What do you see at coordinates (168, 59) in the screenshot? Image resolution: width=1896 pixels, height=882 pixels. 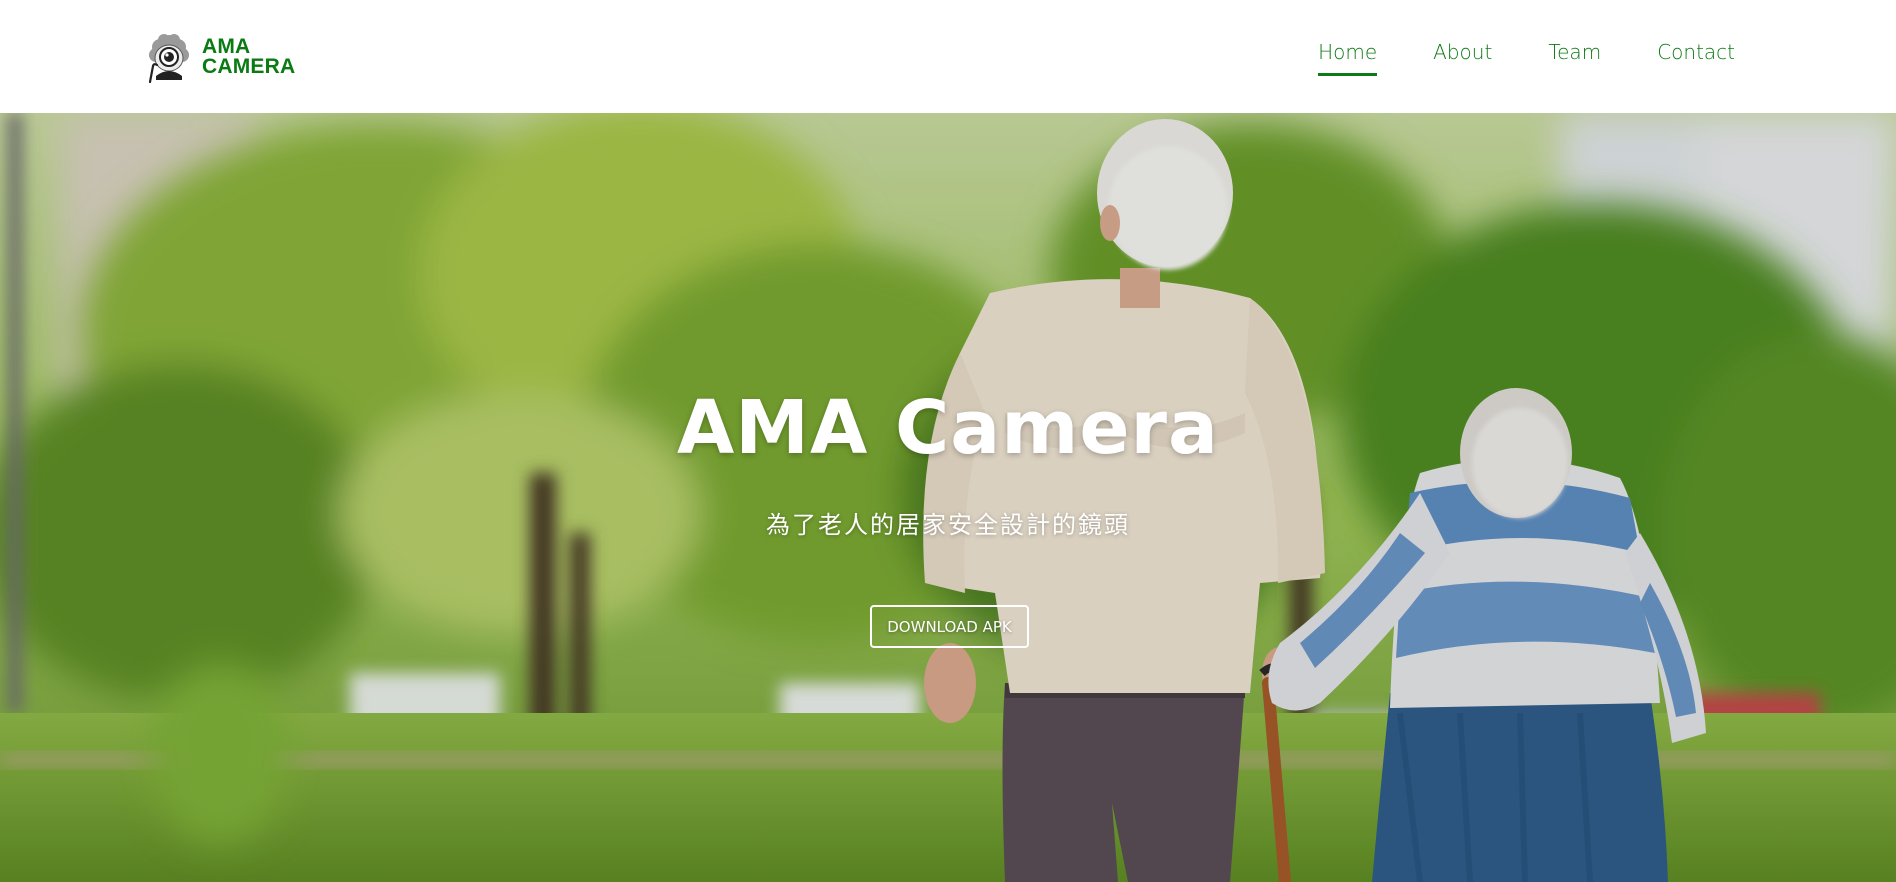 I see `camera-eye-mascot-icon` at bounding box center [168, 59].